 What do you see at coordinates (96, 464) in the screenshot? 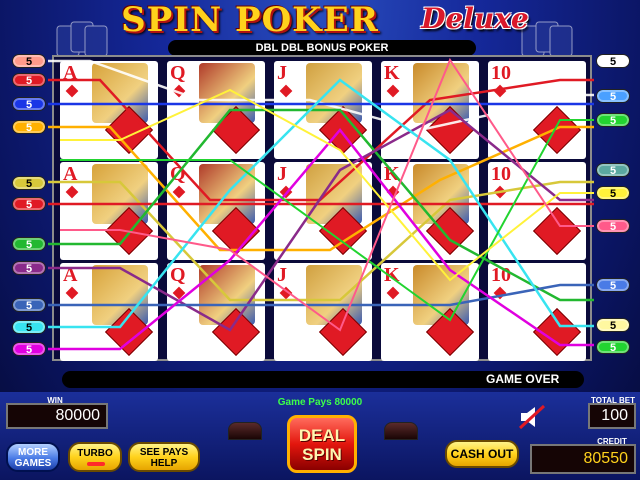
I see `turbo-indicator` at bounding box center [96, 464].